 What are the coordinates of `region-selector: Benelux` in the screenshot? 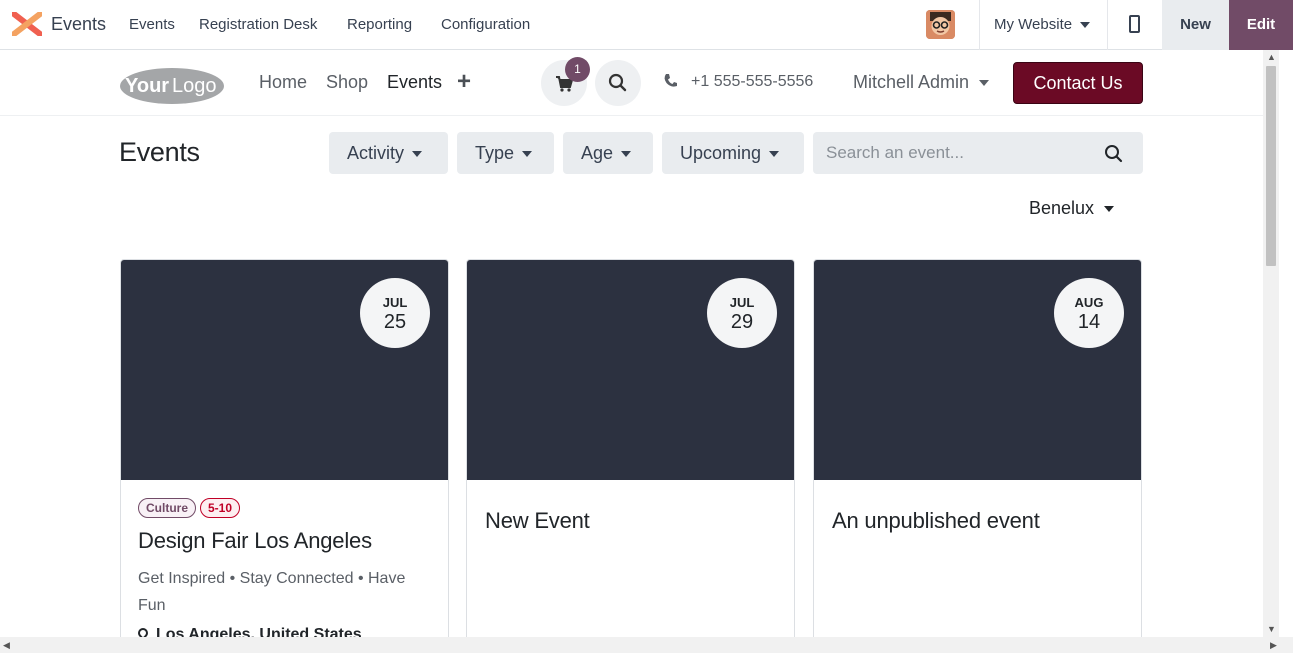 It's located at (1072, 208).